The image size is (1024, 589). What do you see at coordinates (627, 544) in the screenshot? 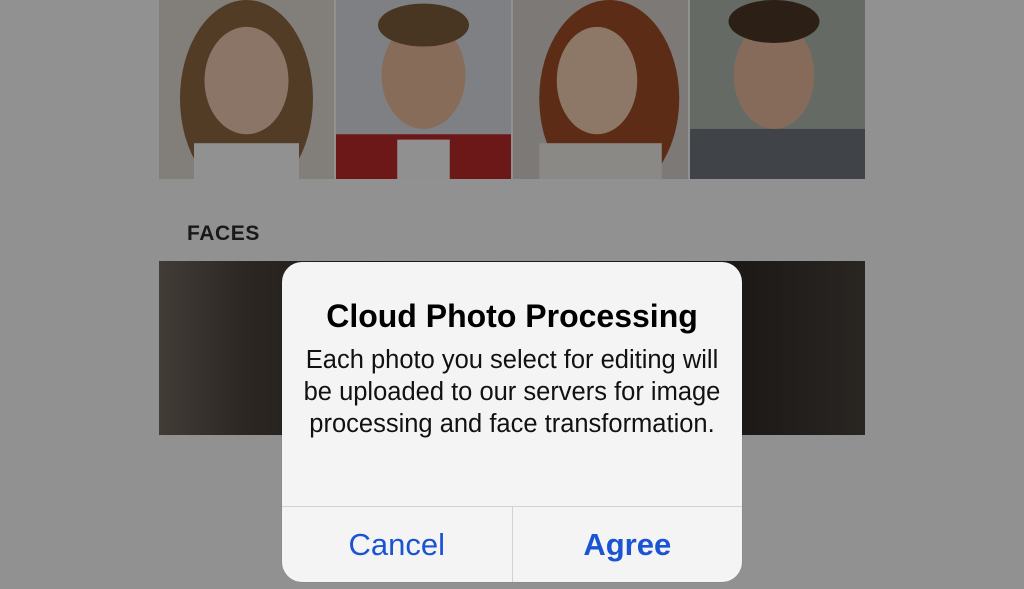
I see `agree-button: Agree` at bounding box center [627, 544].